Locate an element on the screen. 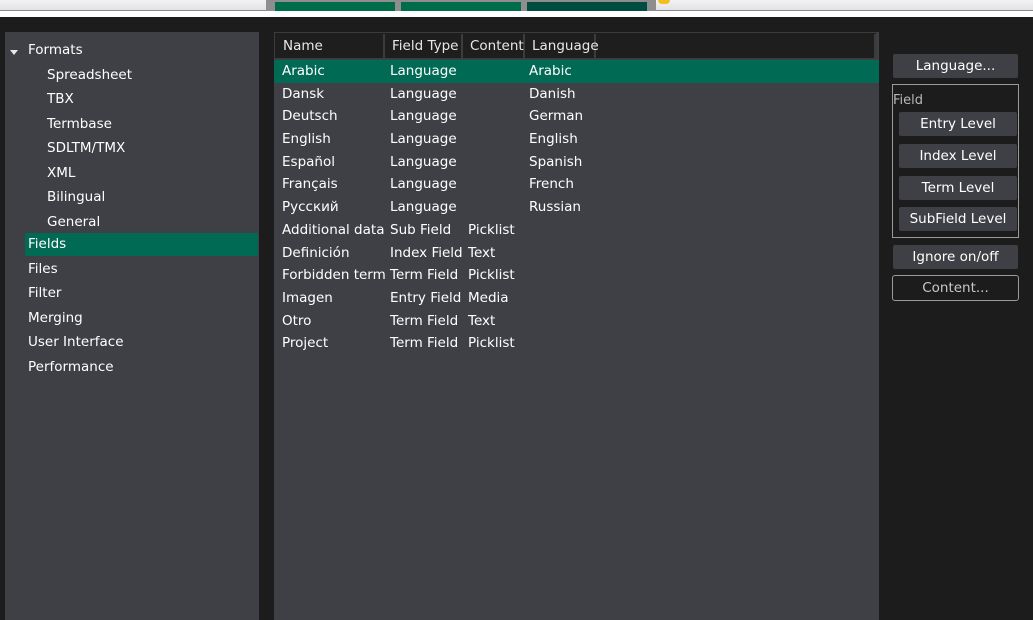  table-row: English Language English is located at coordinates (576, 139).